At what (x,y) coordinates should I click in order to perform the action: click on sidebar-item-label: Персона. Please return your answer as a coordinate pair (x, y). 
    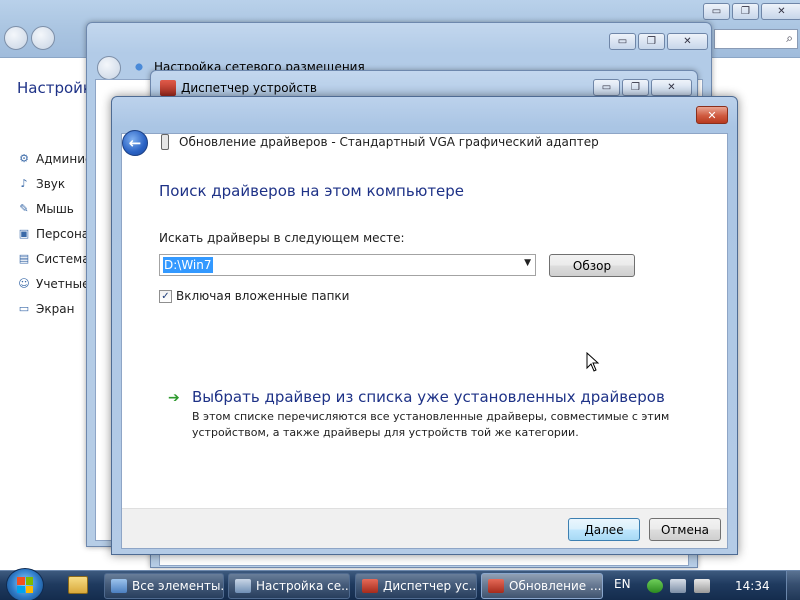
    Looking at the image, I should click on (63, 233).